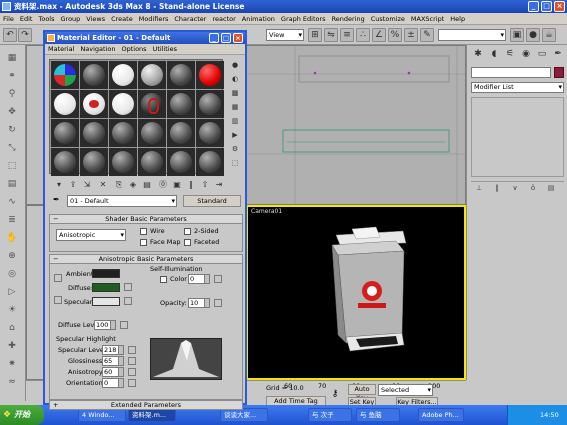  Describe the element at coordinates (533, 35) in the screenshot. I see `material-editor-icon: ●` at that location.